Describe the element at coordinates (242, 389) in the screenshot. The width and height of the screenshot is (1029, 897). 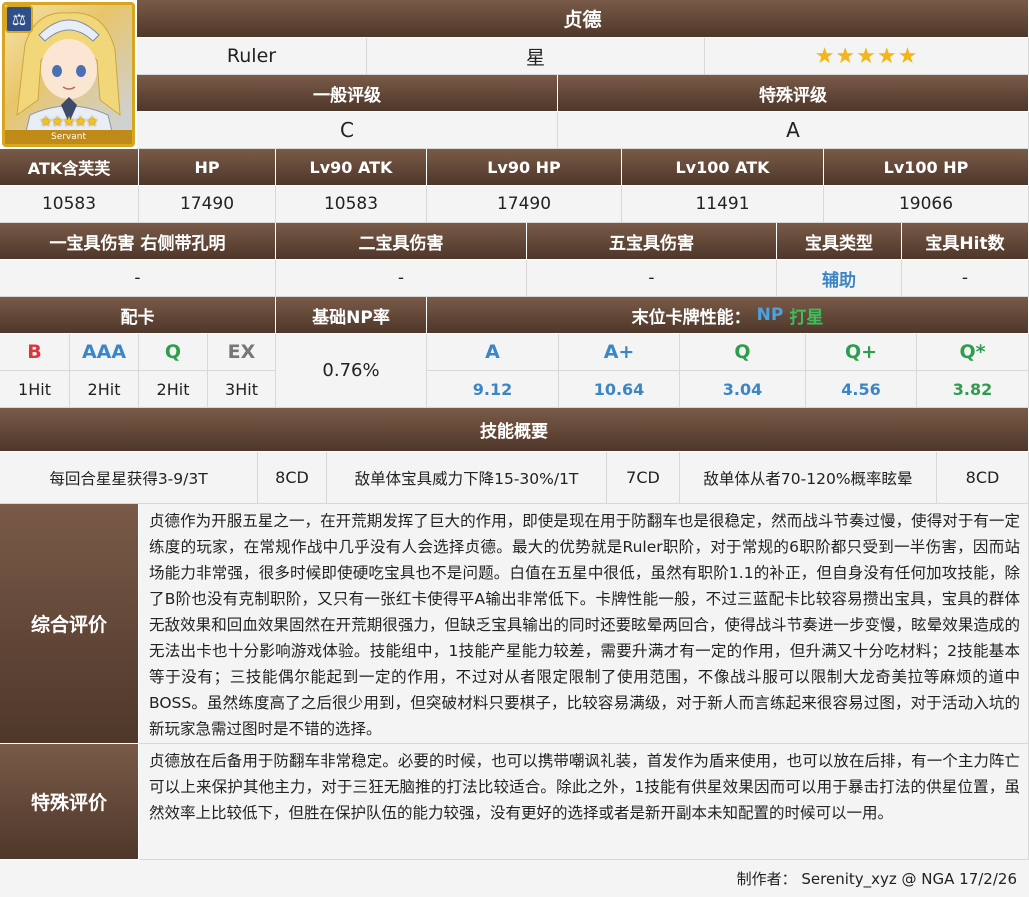
I see `deck-hits-extra: 3Hit` at that location.